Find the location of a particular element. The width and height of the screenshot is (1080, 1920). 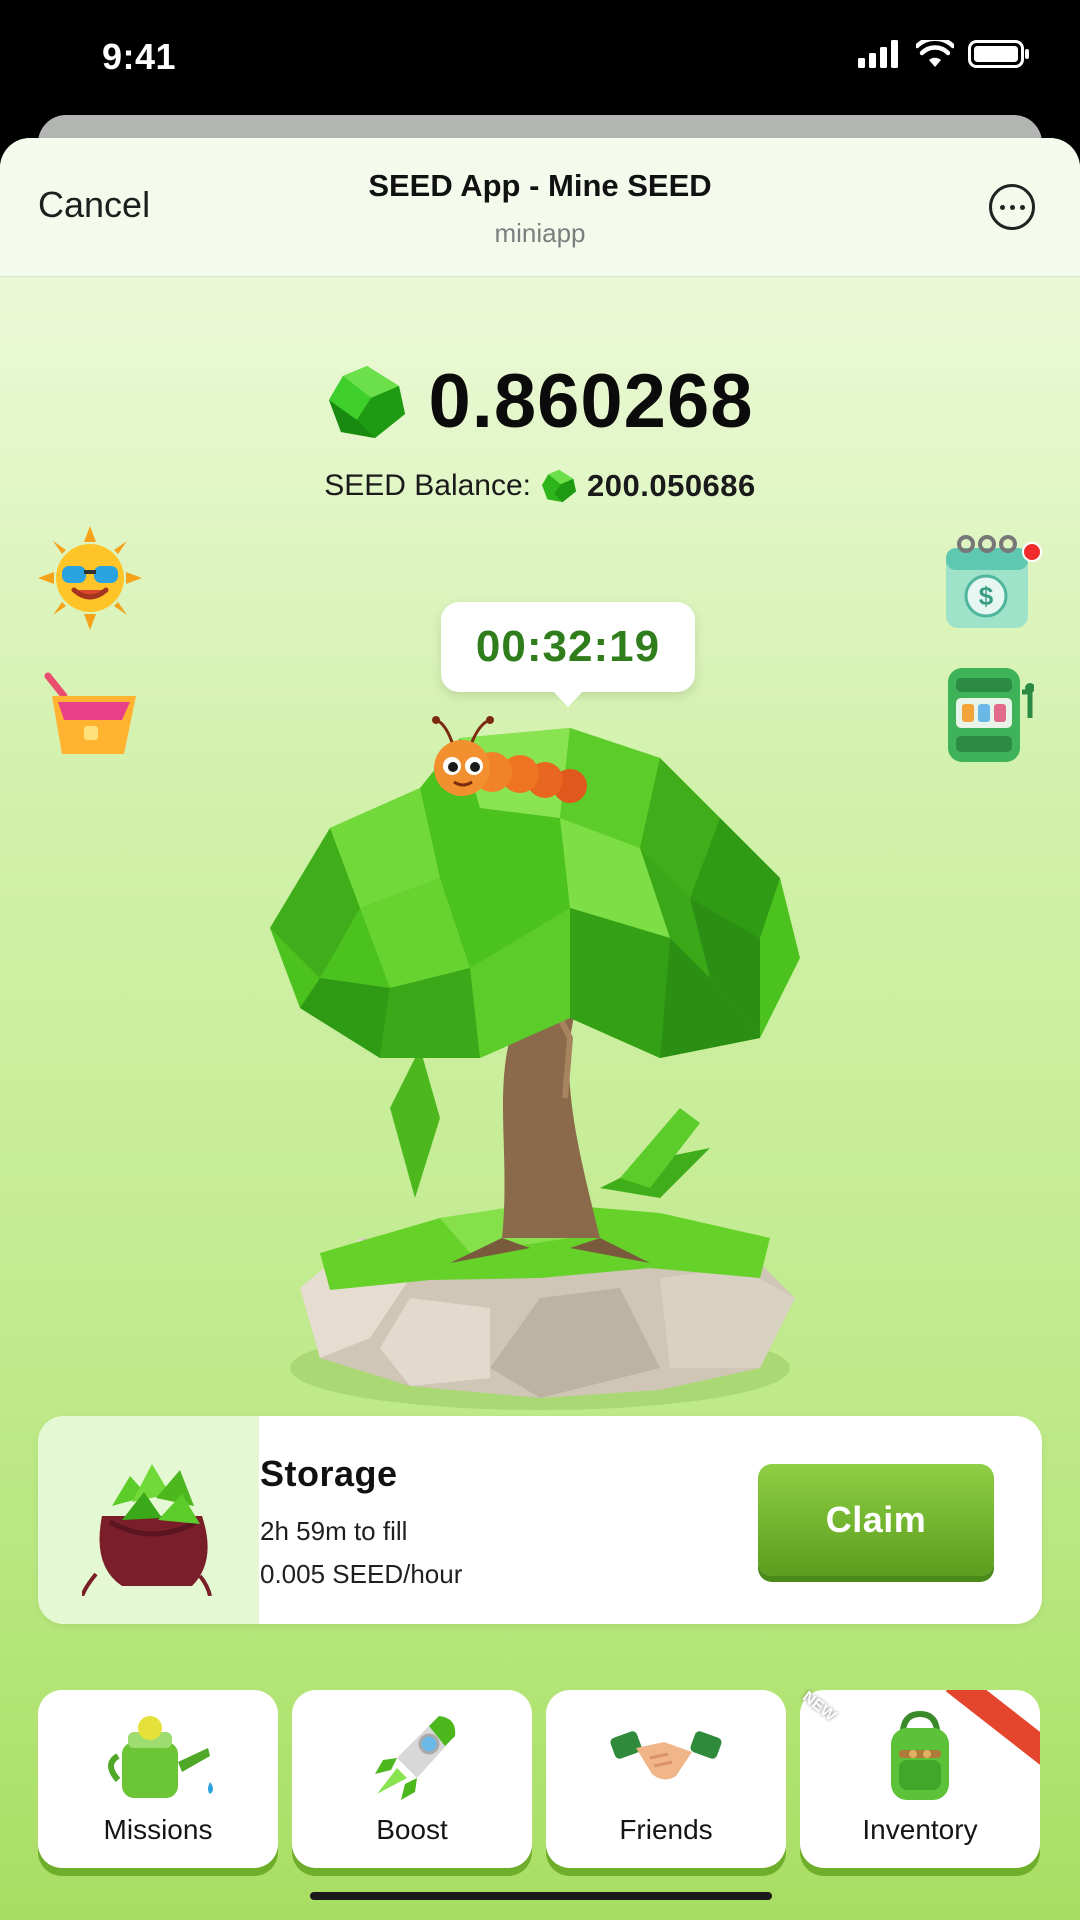

balance-label: SEED Balance: is located at coordinates (427, 485).